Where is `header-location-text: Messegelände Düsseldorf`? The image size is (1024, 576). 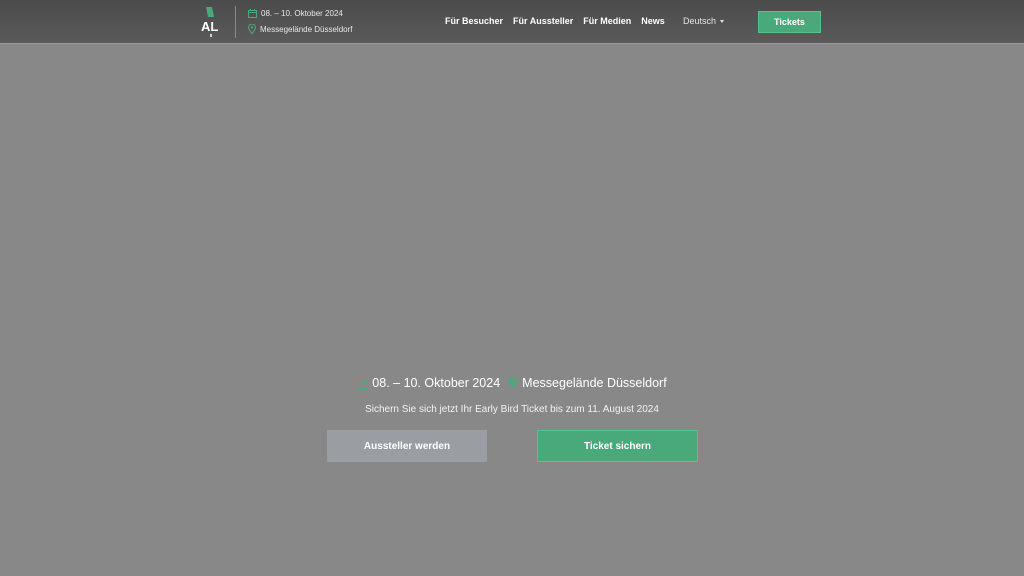 header-location-text: Messegelände Düsseldorf is located at coordinates (306, 29).